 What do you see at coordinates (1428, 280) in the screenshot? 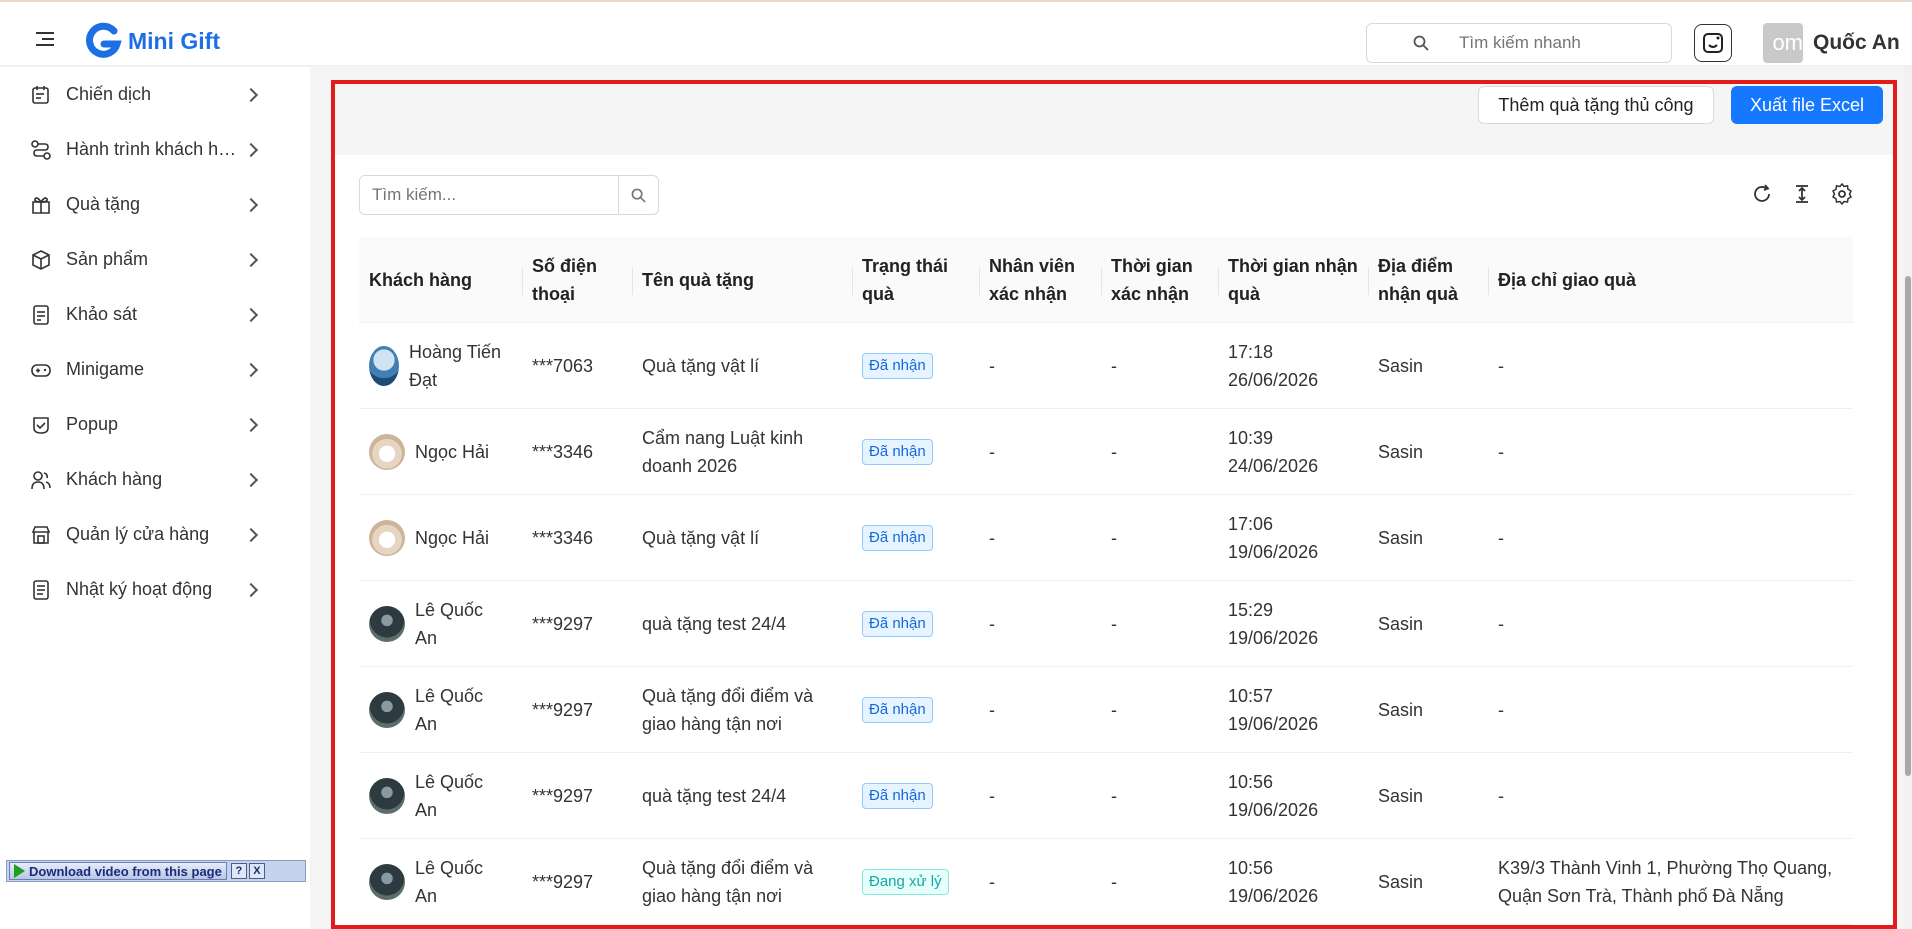
I see `column-header-location: Địa điểm nhận quà` at bounding box center [1428, 280].